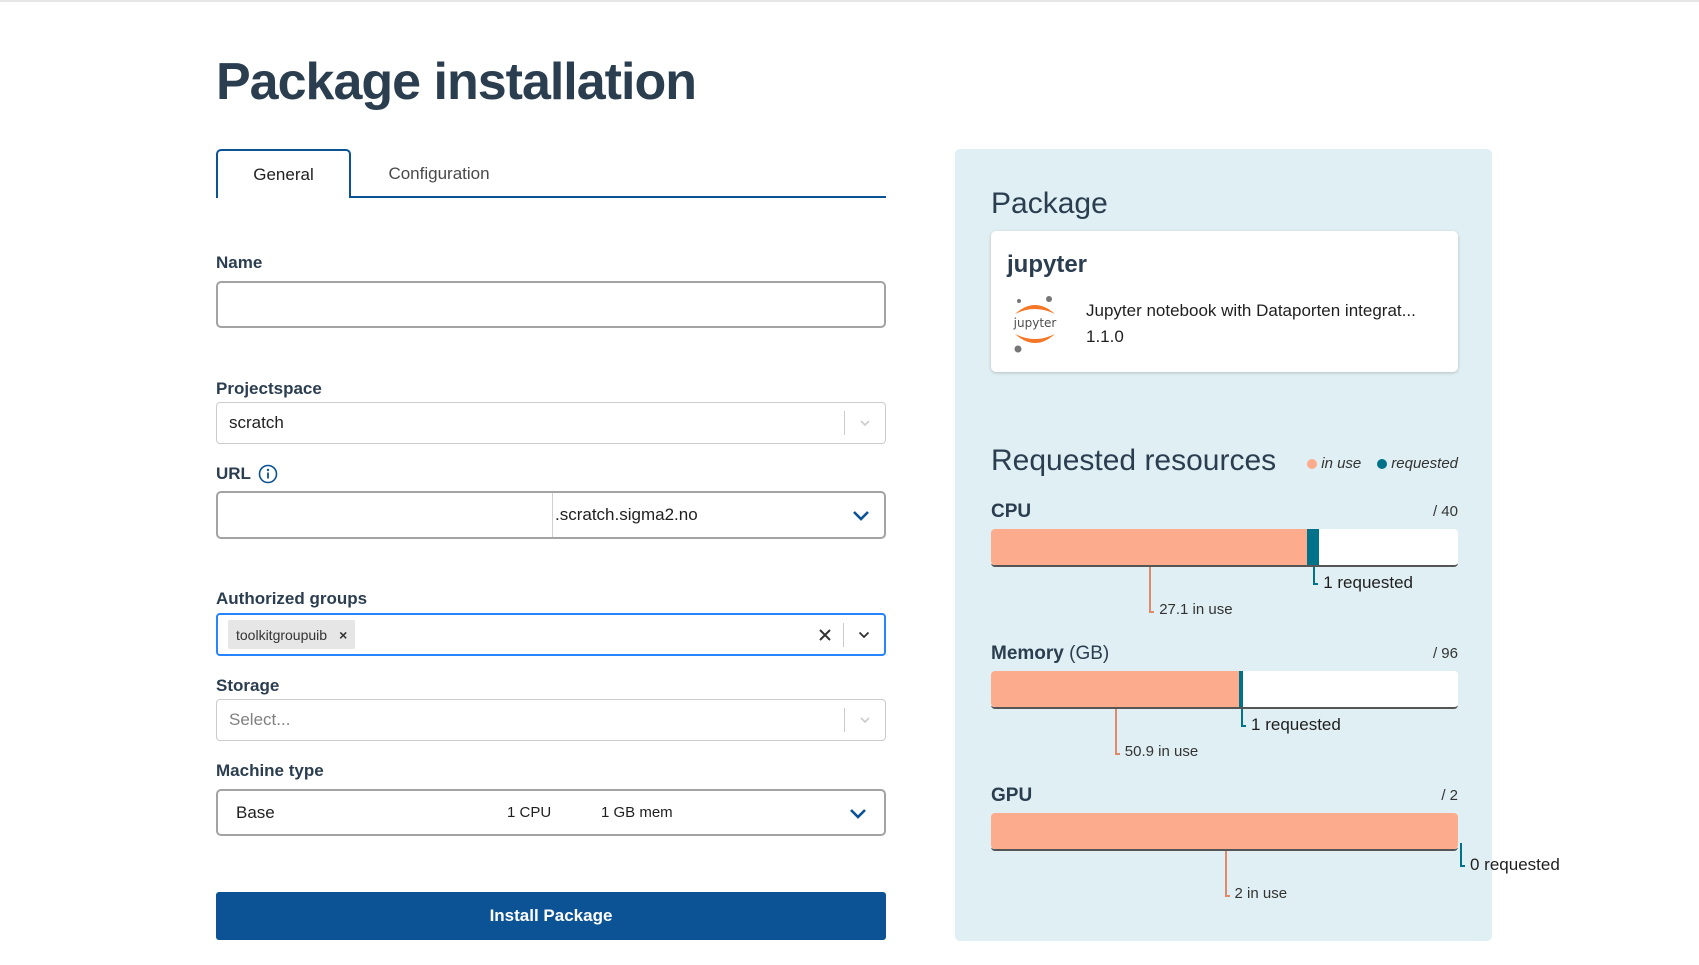 The image size is (1699, 965). I want to click on tab-configuration: Configuration, so click(439, 173).